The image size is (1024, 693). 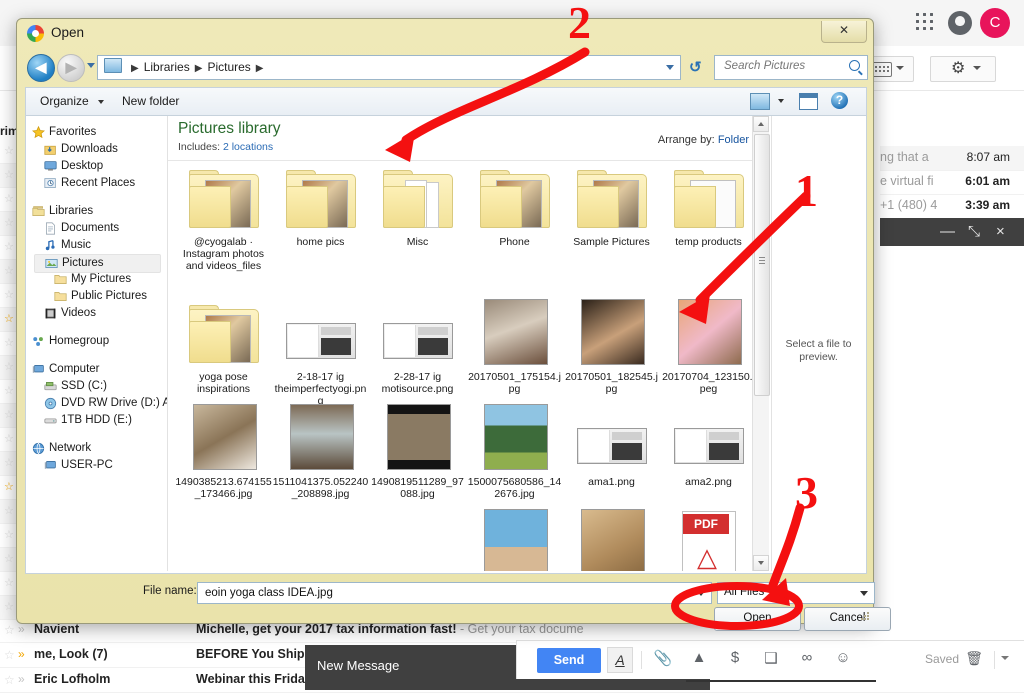 What do you see at coordinates (796, 593) in the screenshot?
I see `file-type-select: All Files` at bounding box center [796, 593].